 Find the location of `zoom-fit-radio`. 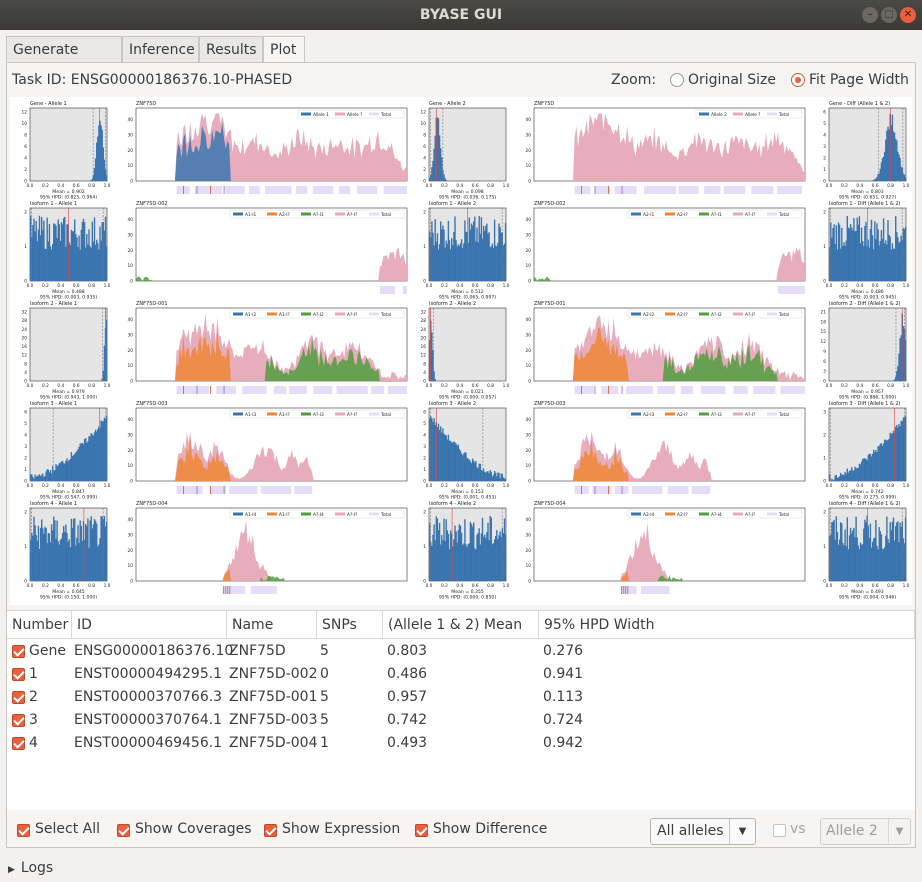

zoom-fit-radio is located at coordinates (798, 80).